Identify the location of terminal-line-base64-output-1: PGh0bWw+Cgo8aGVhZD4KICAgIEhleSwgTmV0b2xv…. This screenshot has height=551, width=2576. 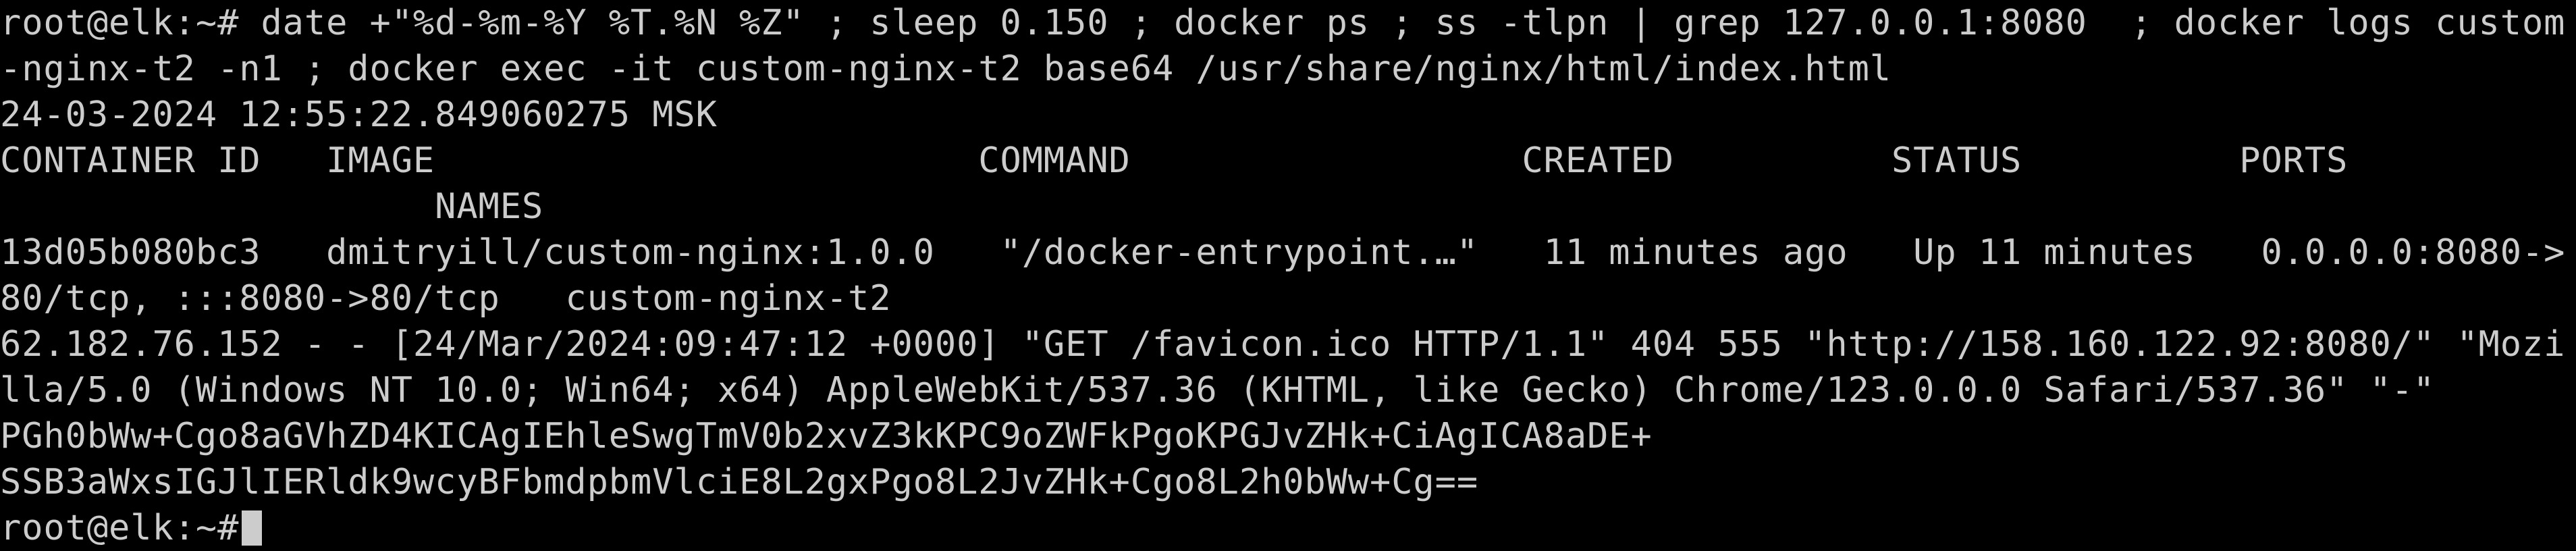
(826, 436).